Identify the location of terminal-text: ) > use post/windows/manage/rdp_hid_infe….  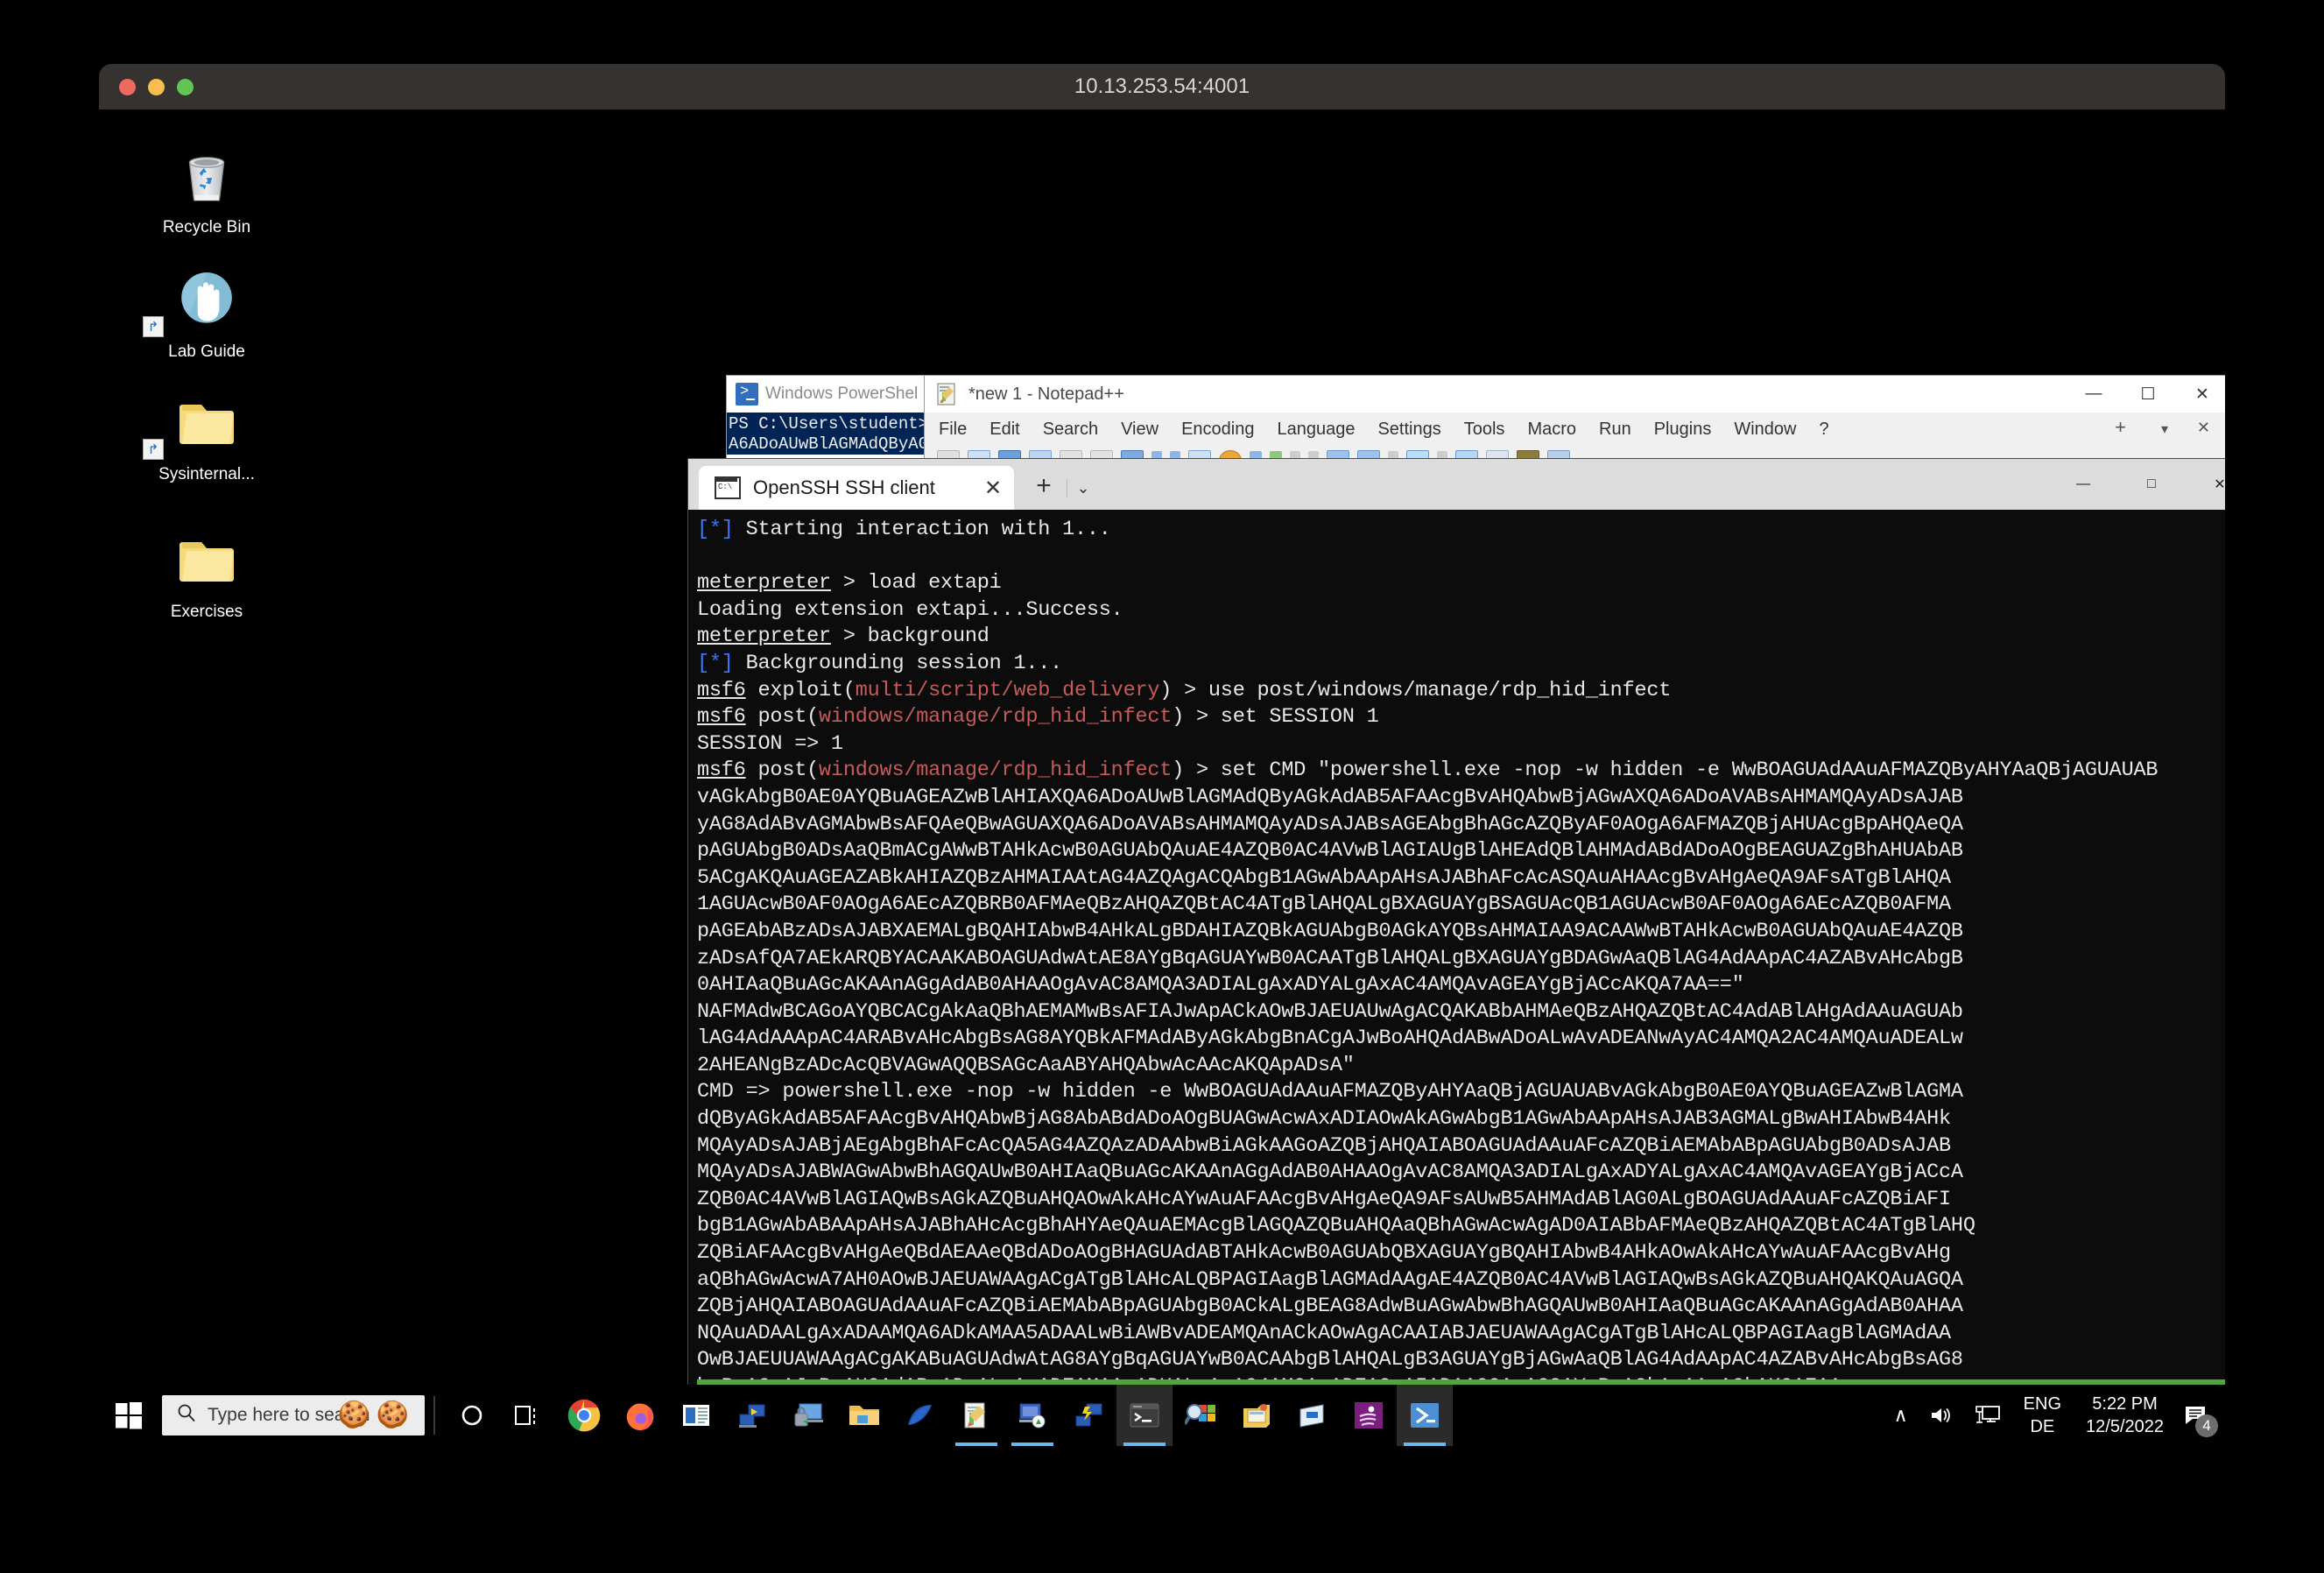
(1415, 690).